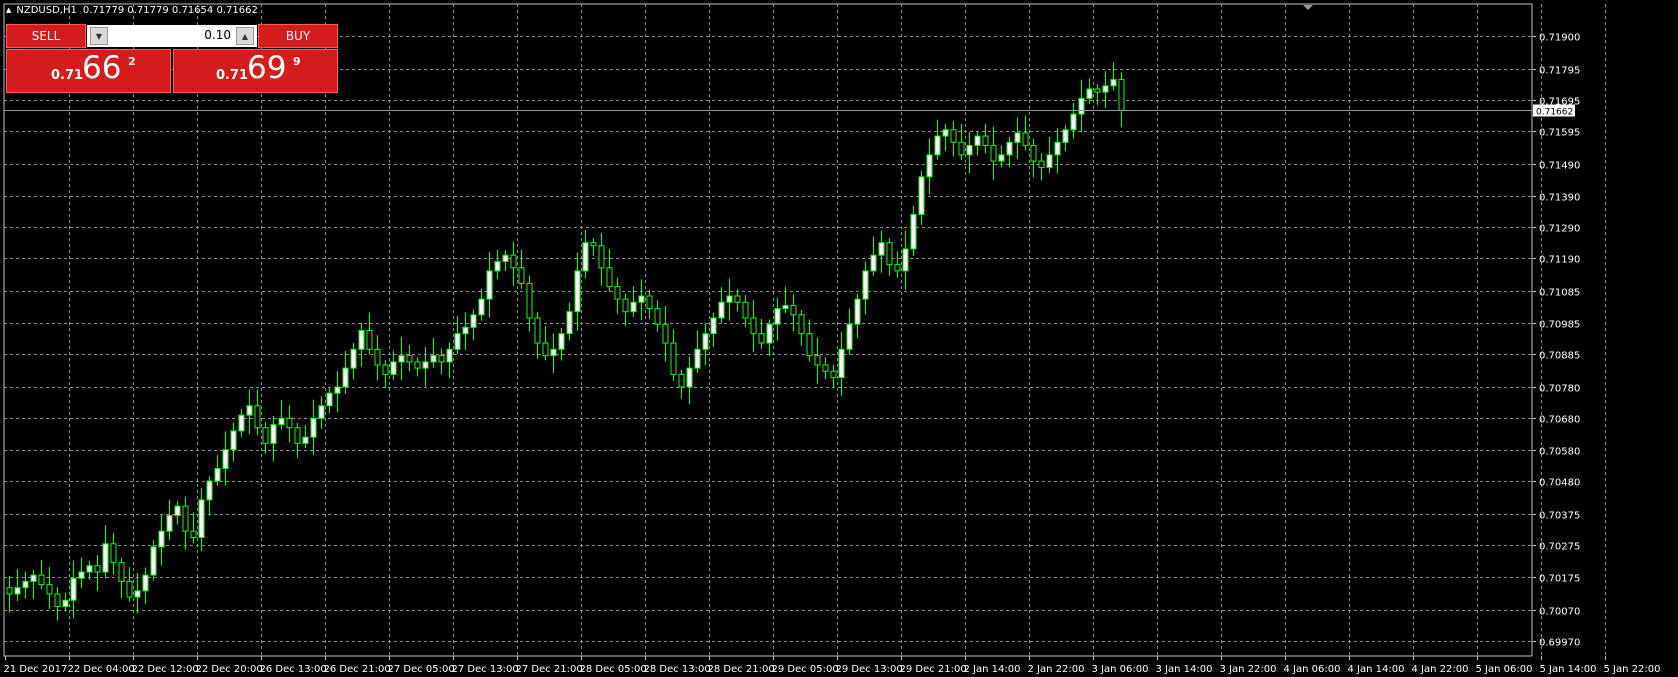  What do you see at coordinates (132, 61) in the screenshot?
I see `sell-price-sup: 2` at bounding box center [132, 61].